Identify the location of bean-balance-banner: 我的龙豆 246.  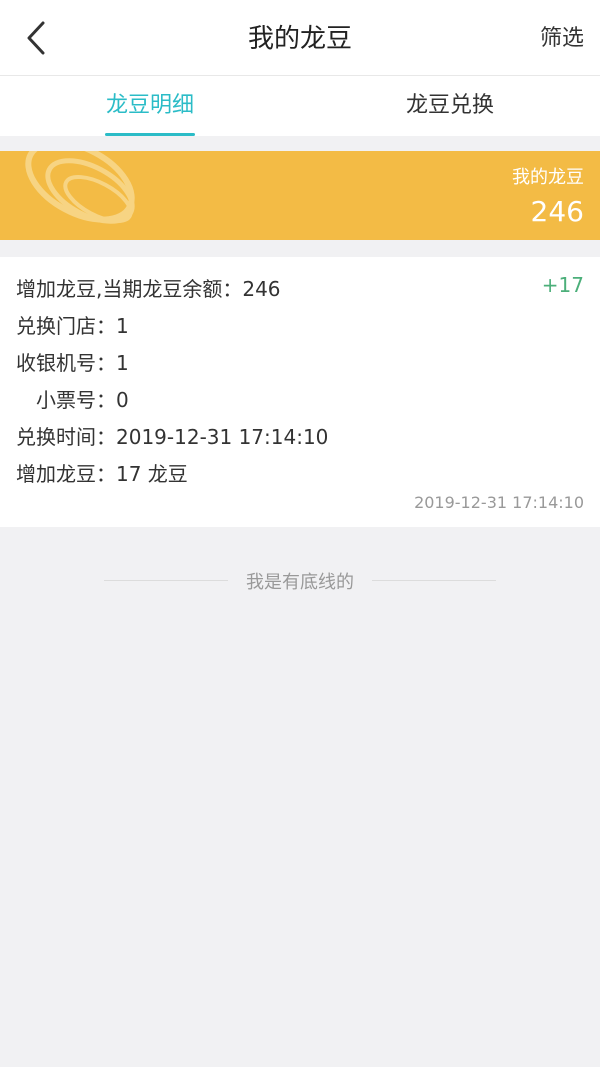
(300, 195).